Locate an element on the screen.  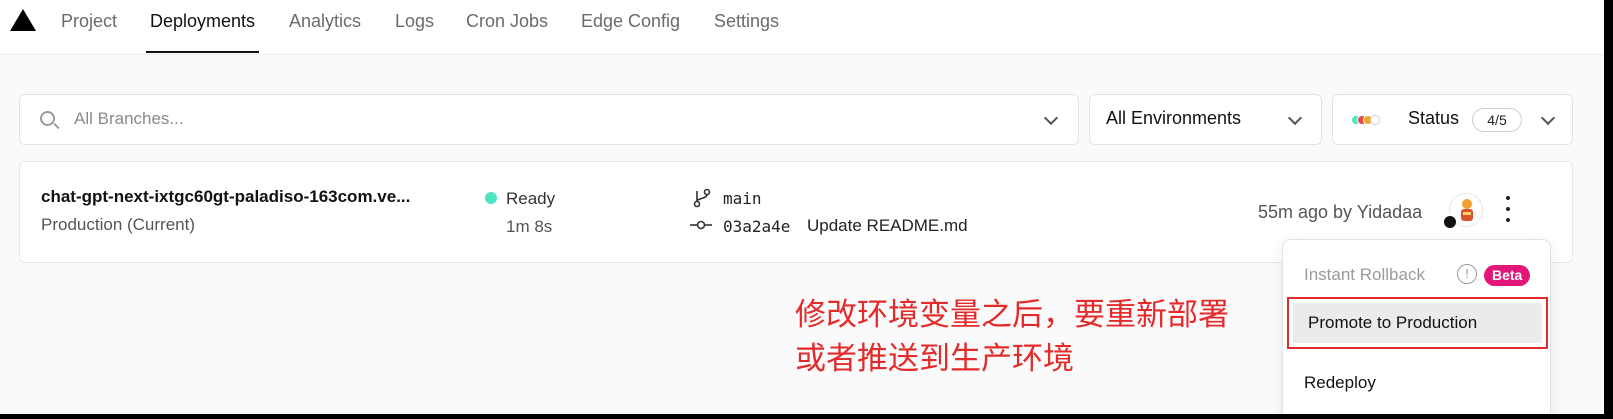
annotation-line-2: 或者推送到生产环境 is located at coordinates (934, 359).